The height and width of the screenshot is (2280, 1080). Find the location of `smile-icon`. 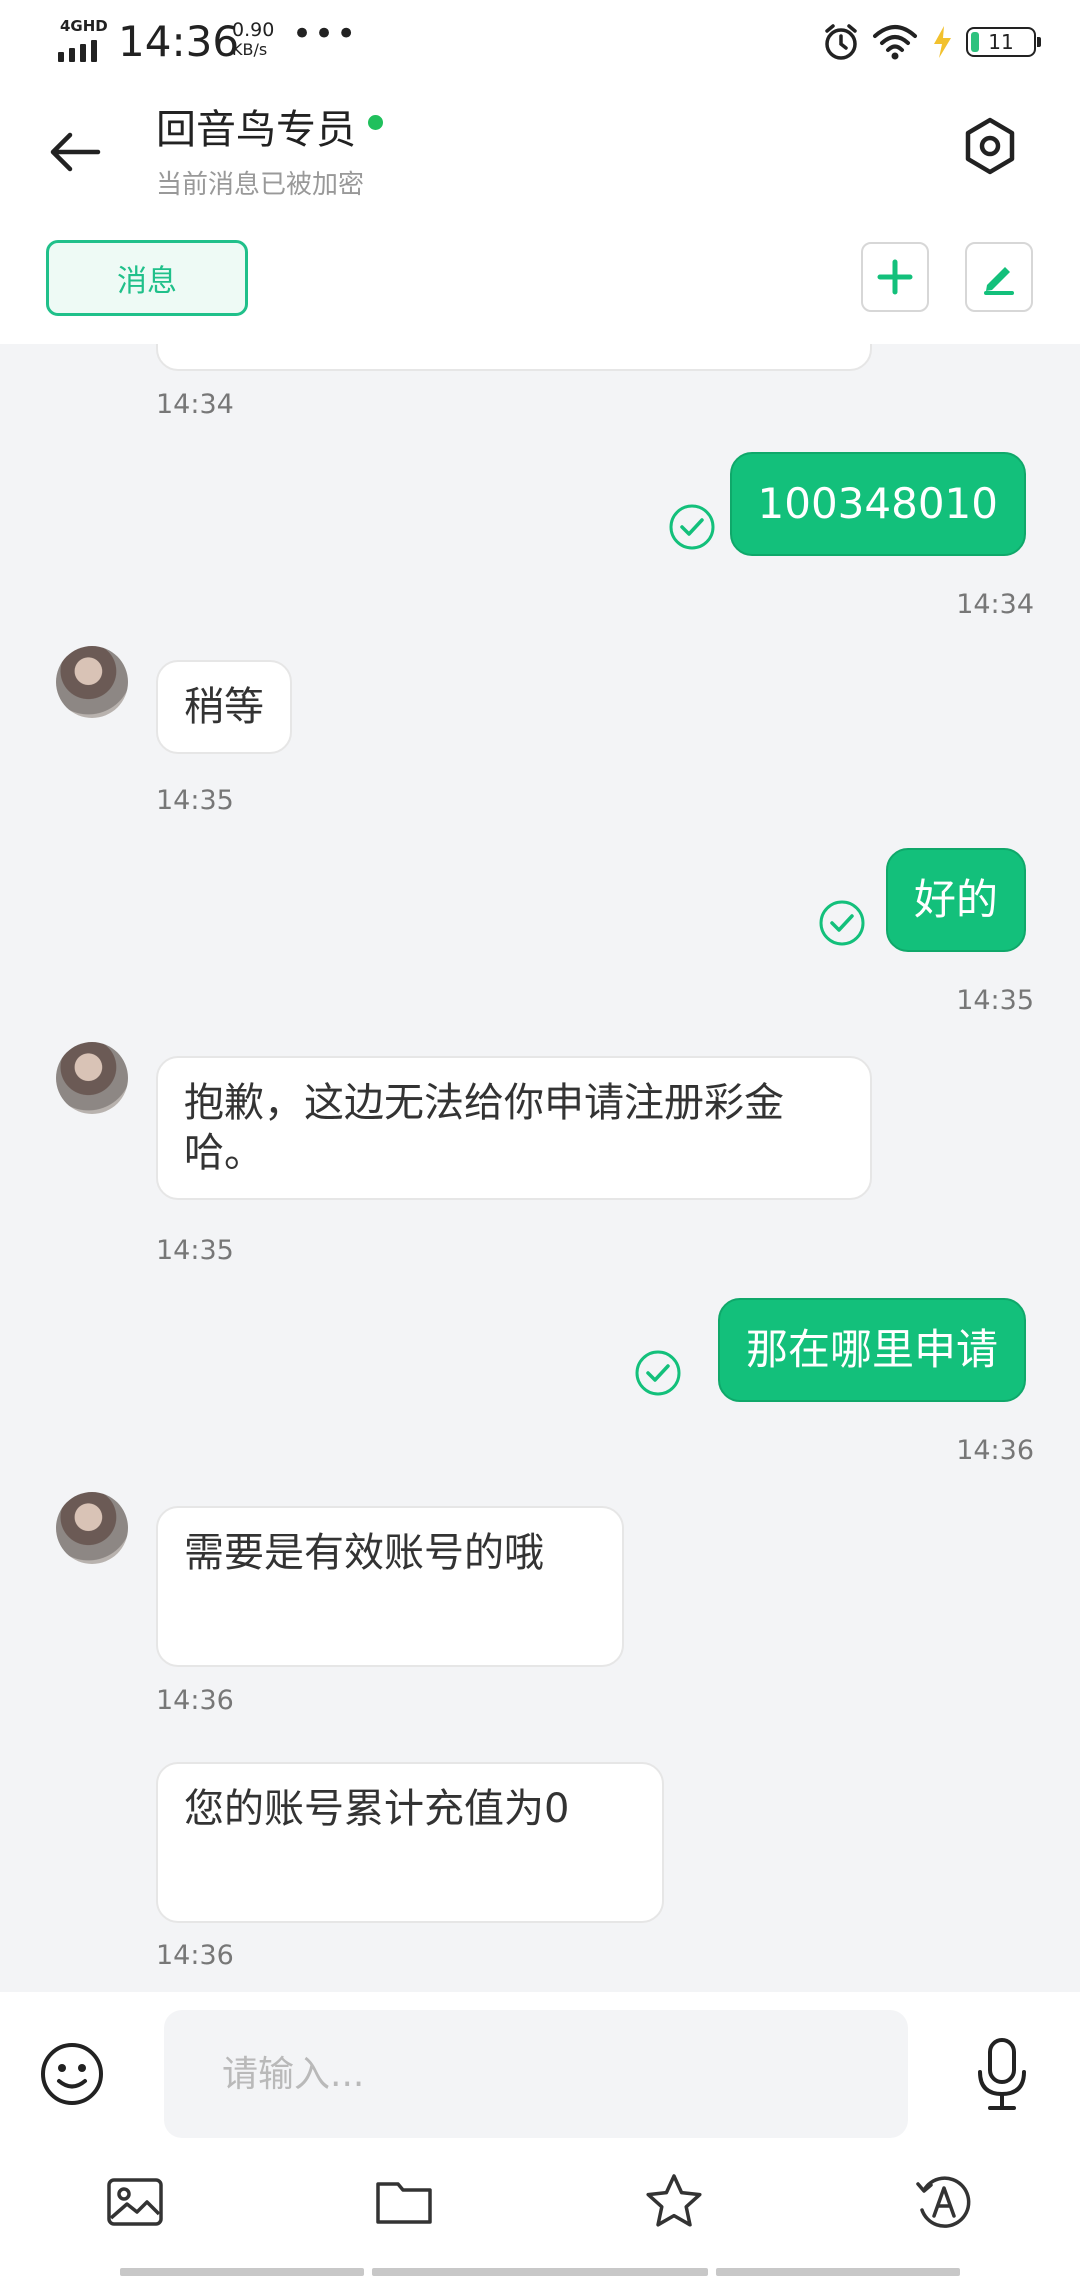

smile-icon is located at coordinates (72, 2074).